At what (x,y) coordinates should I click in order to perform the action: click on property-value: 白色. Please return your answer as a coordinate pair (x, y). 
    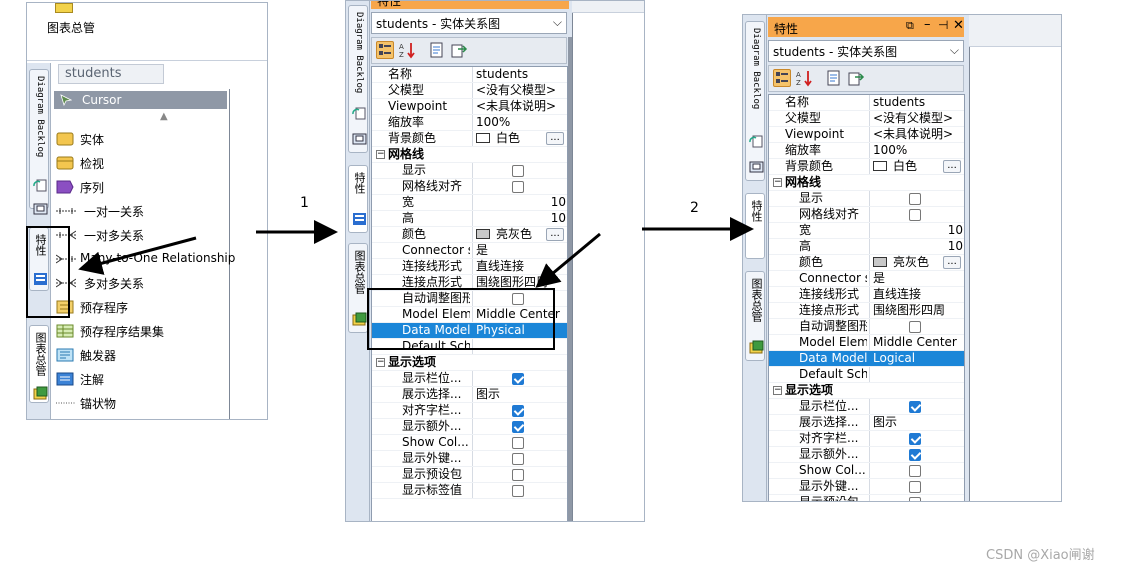
    Looking at the image, I should click on (508, 138).